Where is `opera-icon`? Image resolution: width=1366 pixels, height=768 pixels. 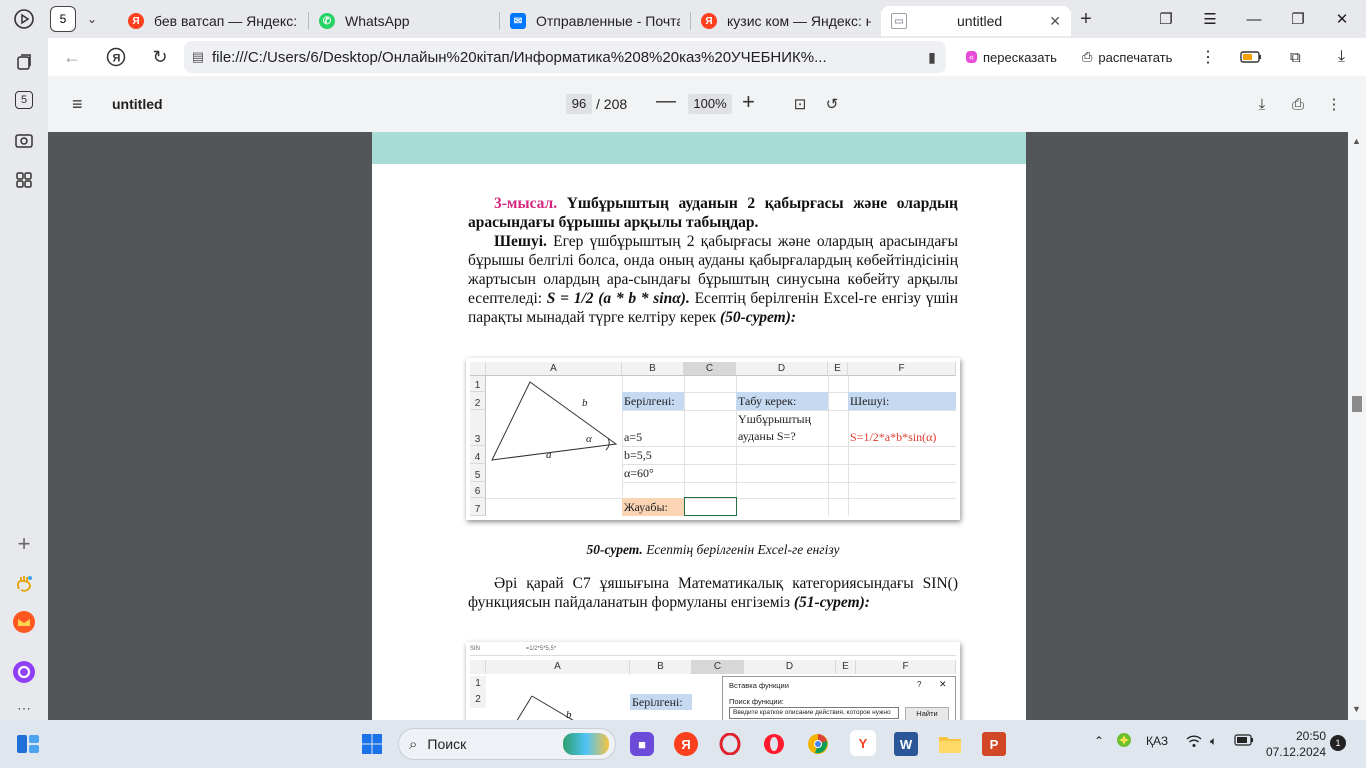
opera-icon is located at coordinates (730, 744).